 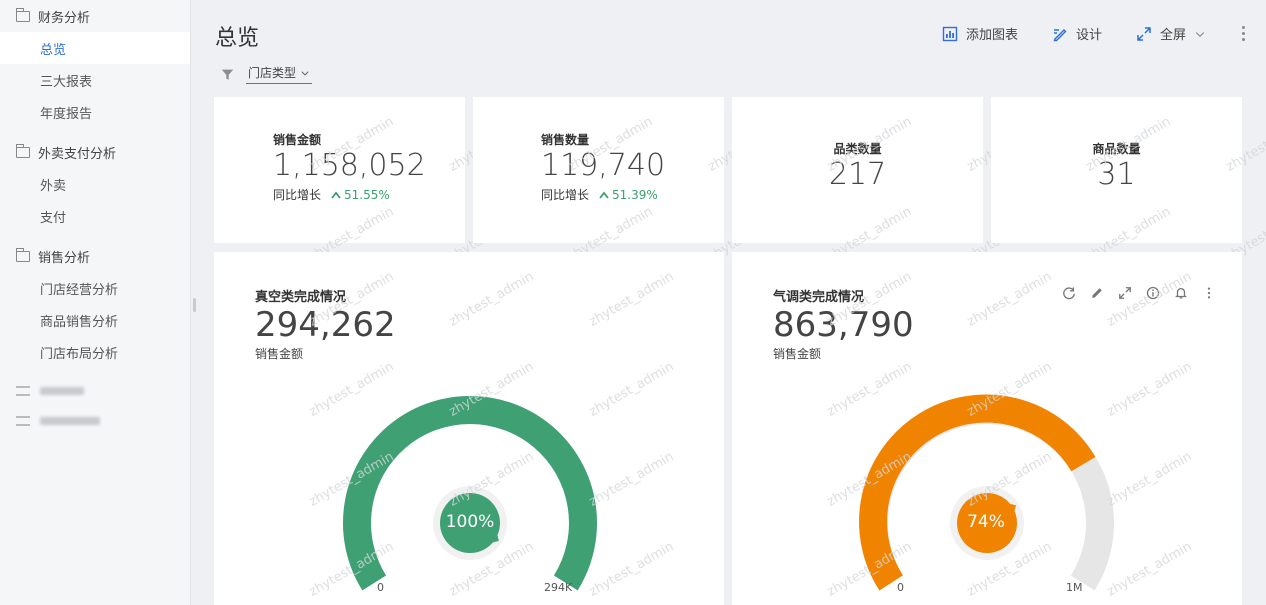 I want to click on store-type-filter: 门店类型, so click(x=279, y=74).